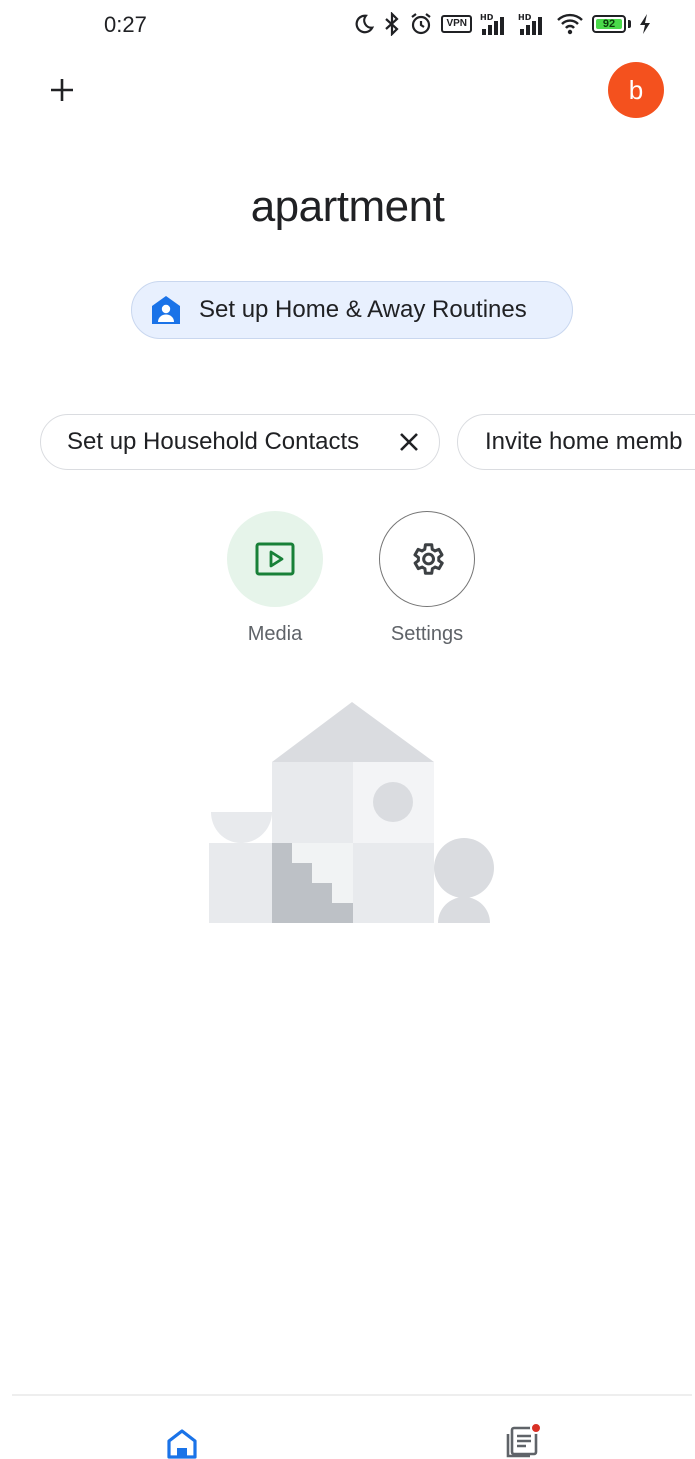 This screenshot has height=1459, width=695. Describe the element at coordinates (182, 1444) in the screenshot. I see `home-icon` at that location.